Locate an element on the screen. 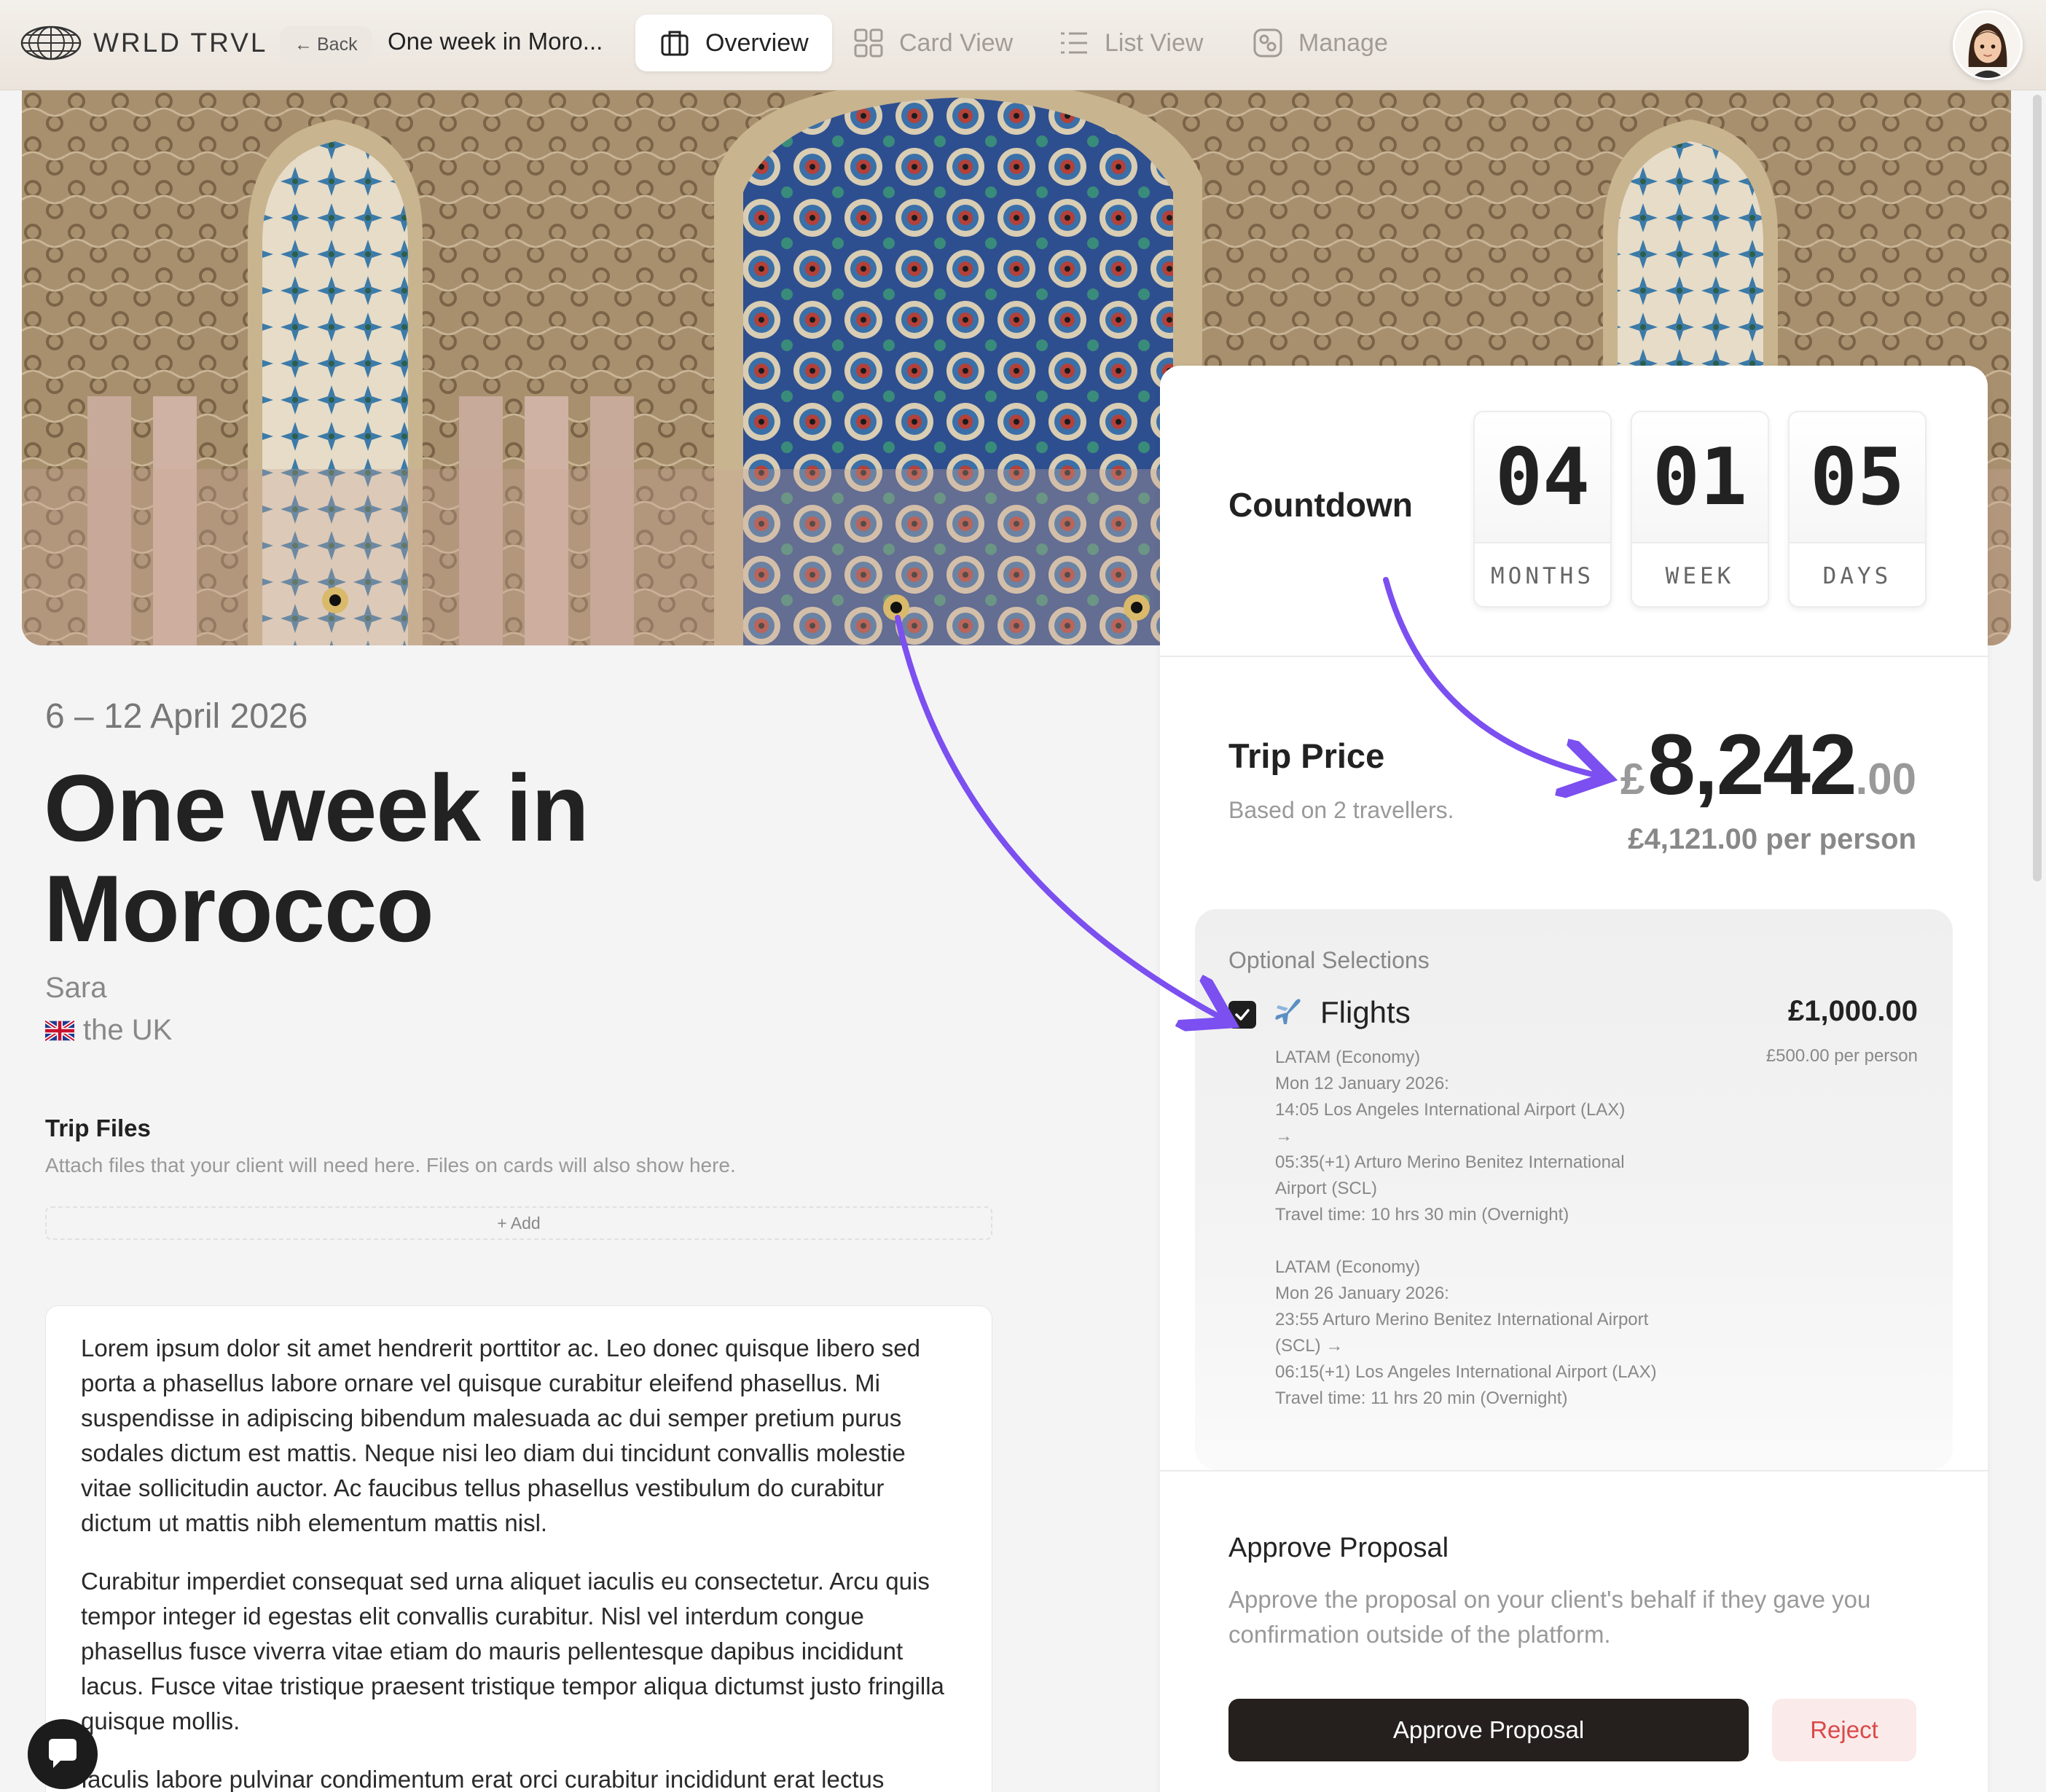 The image size is (2046, 1792). countdown-days-value: 05 is located at coordinates (1857, 478).